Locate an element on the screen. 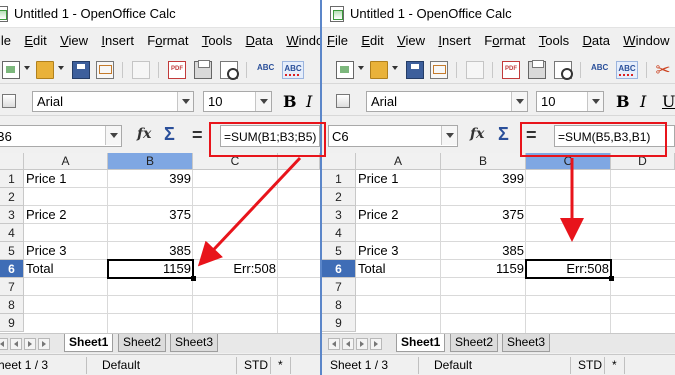 The height and width of the screenshot is (375, 675). styles-formatting-icon is located at coordinates (343, 101).